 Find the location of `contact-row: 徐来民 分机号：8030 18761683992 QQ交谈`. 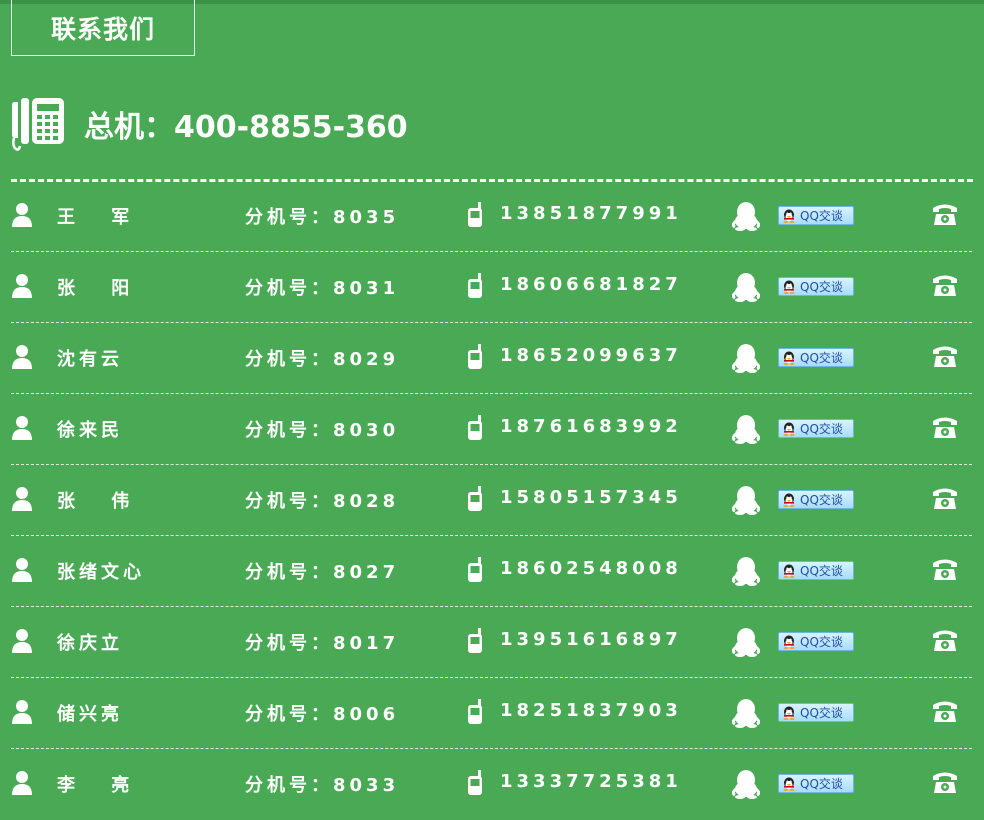

contact-row: 徐来民 分机号：8030 18761683992 QQ交谈 is located at coordinates (491, 429).